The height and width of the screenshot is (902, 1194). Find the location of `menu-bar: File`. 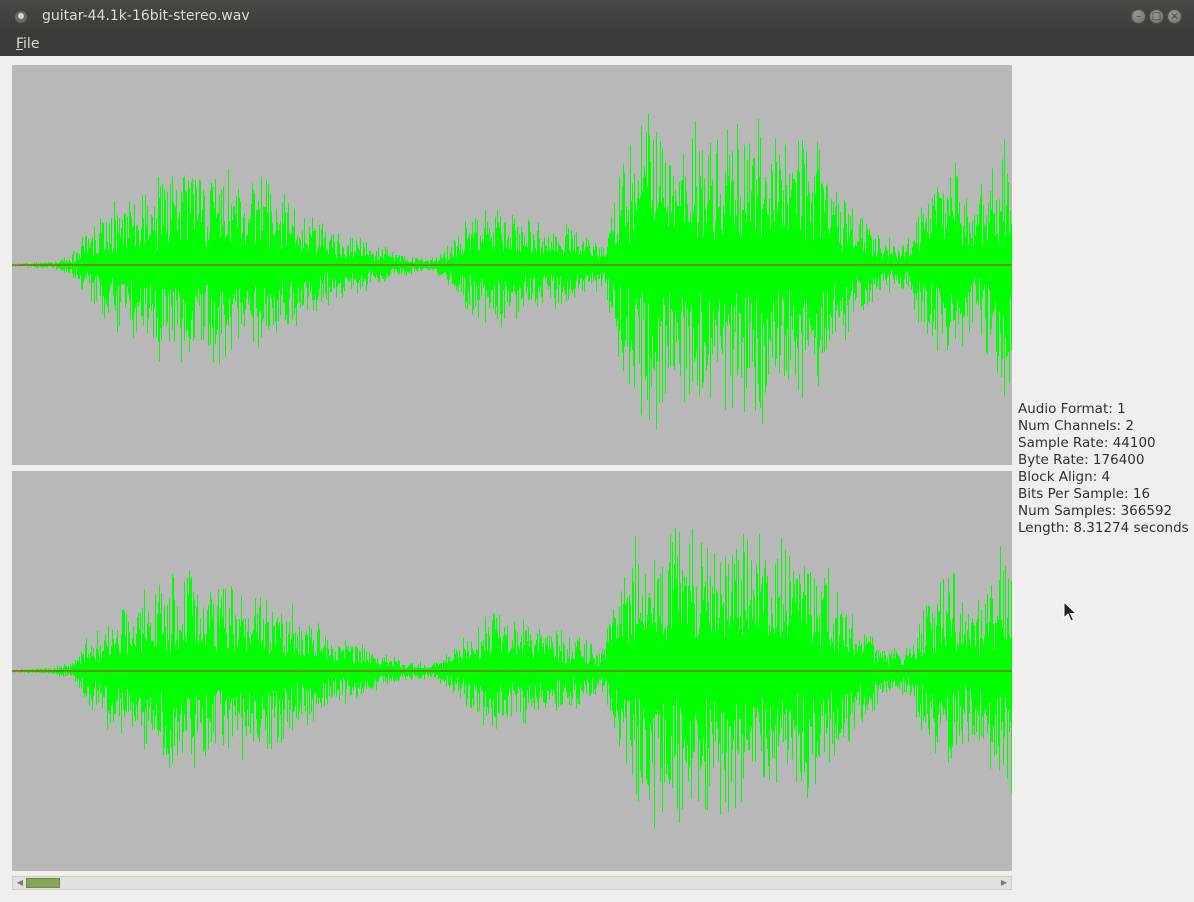

menu-bar: File is located at coordinates (597, 44).